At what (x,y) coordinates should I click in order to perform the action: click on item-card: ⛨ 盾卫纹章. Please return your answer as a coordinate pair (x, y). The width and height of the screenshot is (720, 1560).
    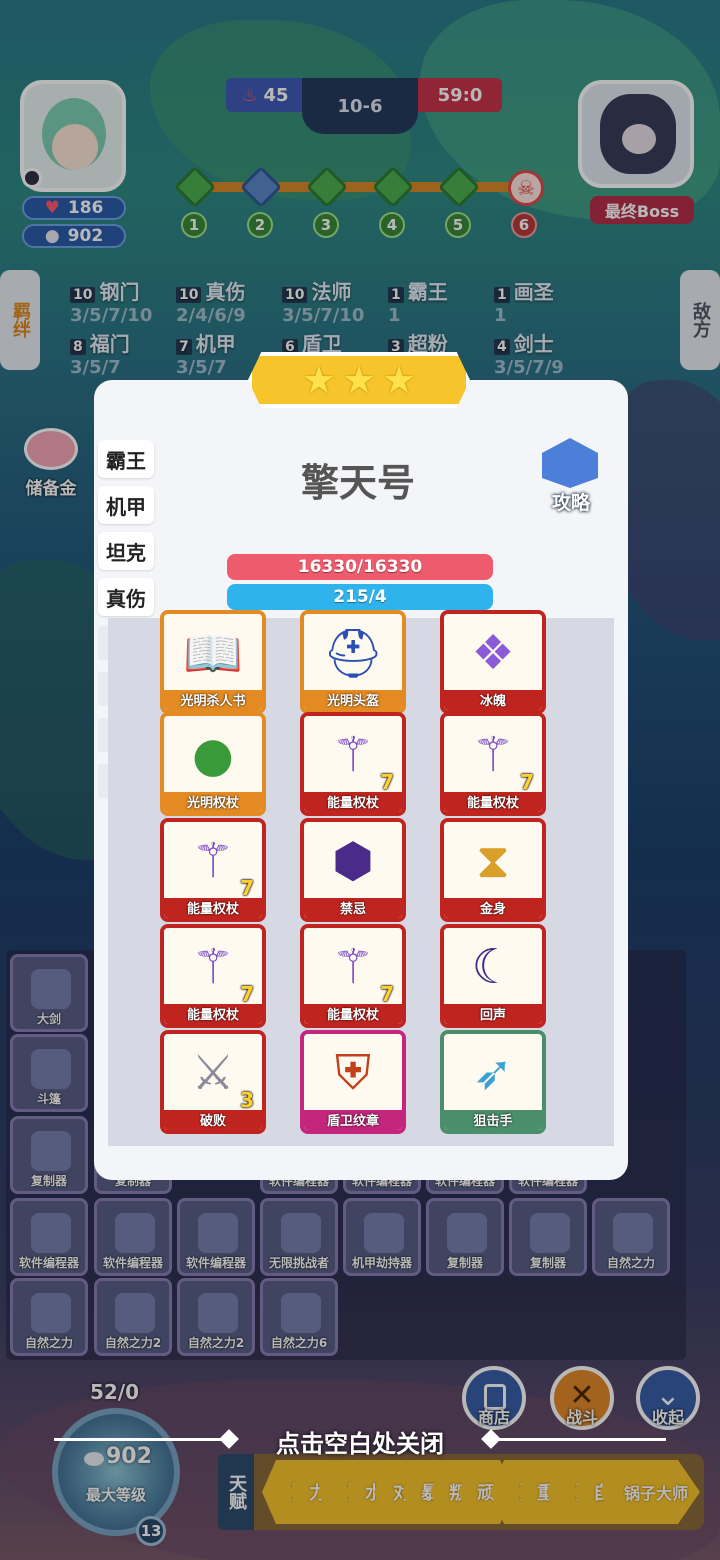
    Looking at the image, I should click on (353, 1082).